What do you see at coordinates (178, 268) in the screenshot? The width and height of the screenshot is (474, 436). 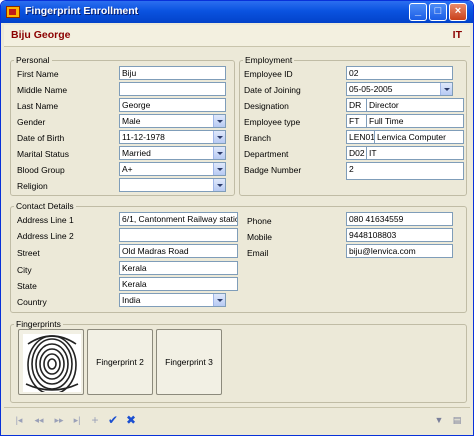 I see `city-field: Kerala` at bounding box center [178, 268].